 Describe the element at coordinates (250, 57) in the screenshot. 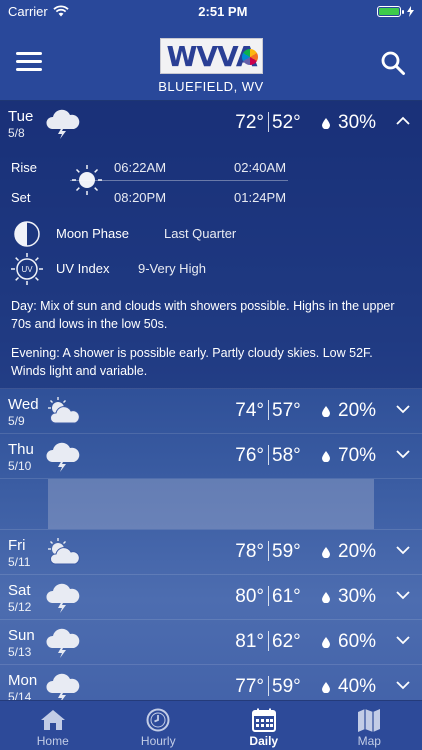

I see `peacock-logo-icon` at that location.